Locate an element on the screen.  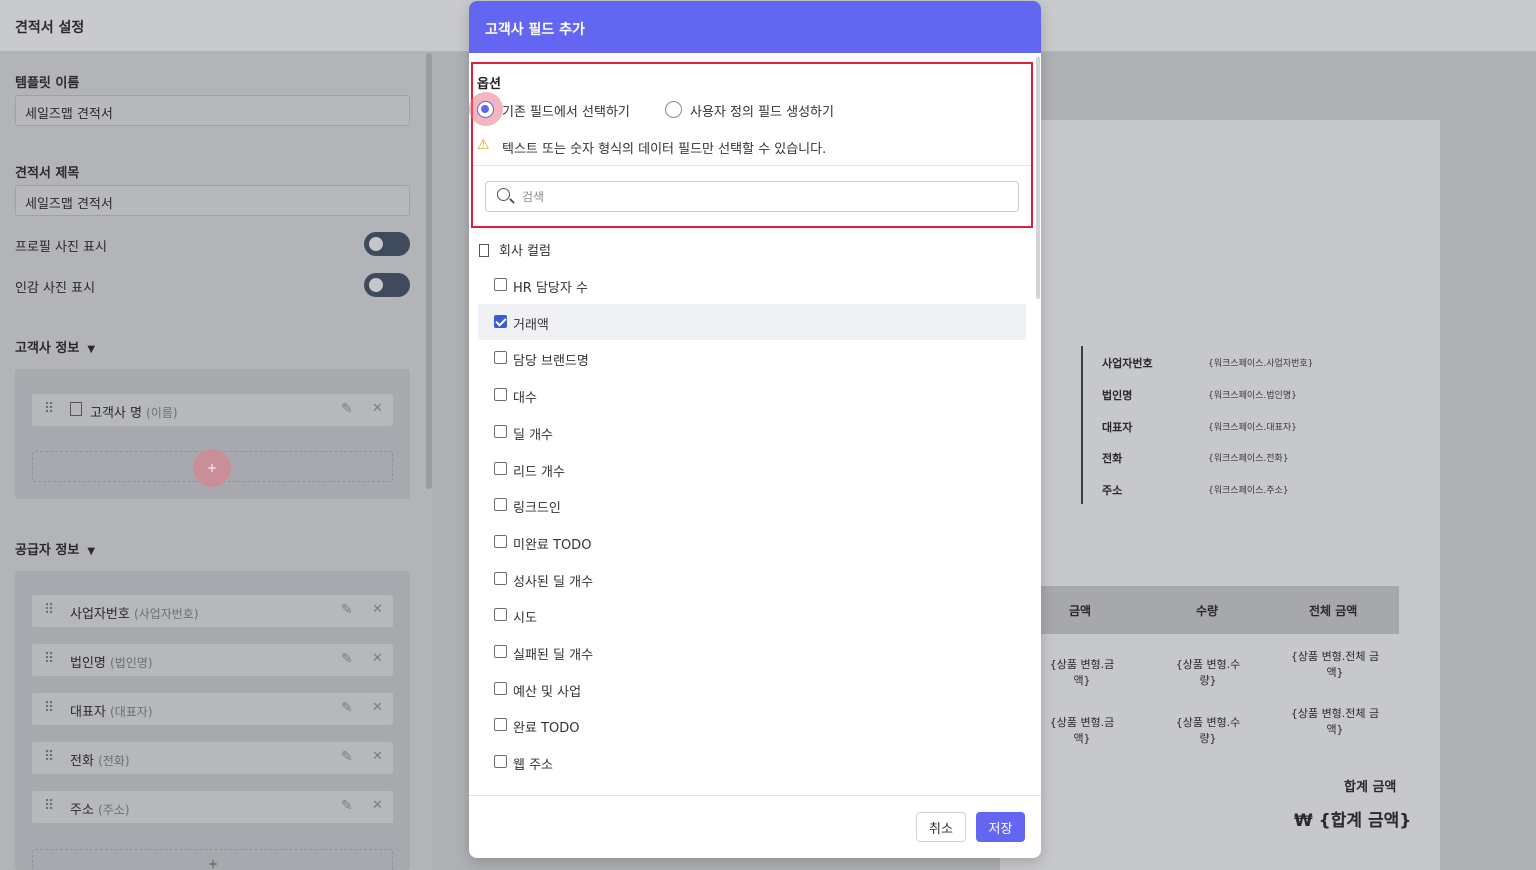
field-option: 대수 is located at coordinates (752, 395).